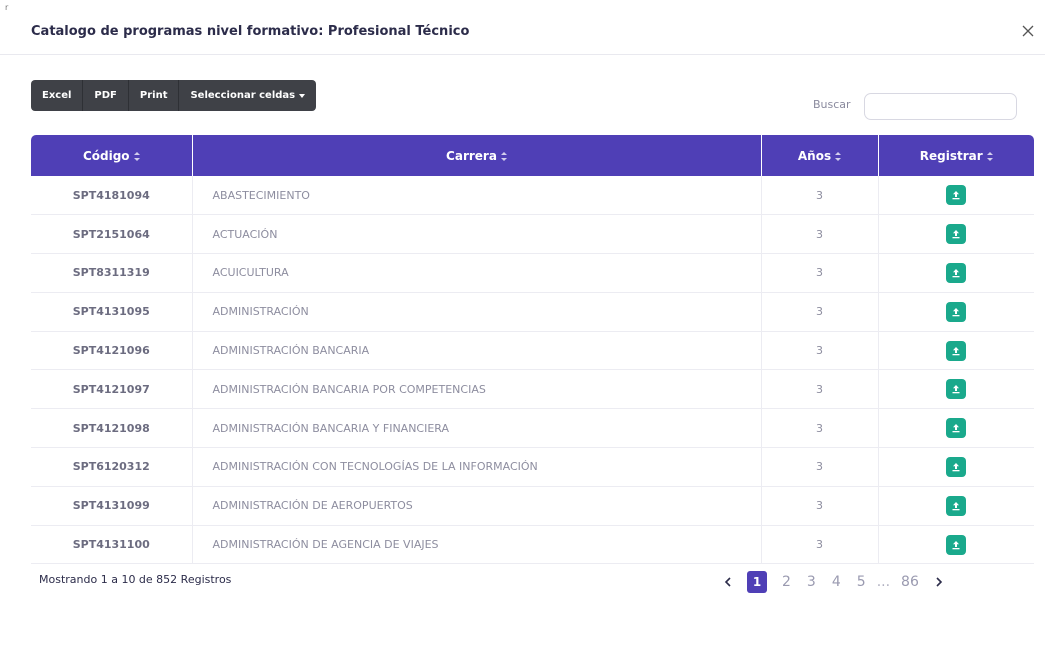  Describe the element at coordinates (112, 506) in the screenshot. I see `program-code: SPT4131099` at that location.